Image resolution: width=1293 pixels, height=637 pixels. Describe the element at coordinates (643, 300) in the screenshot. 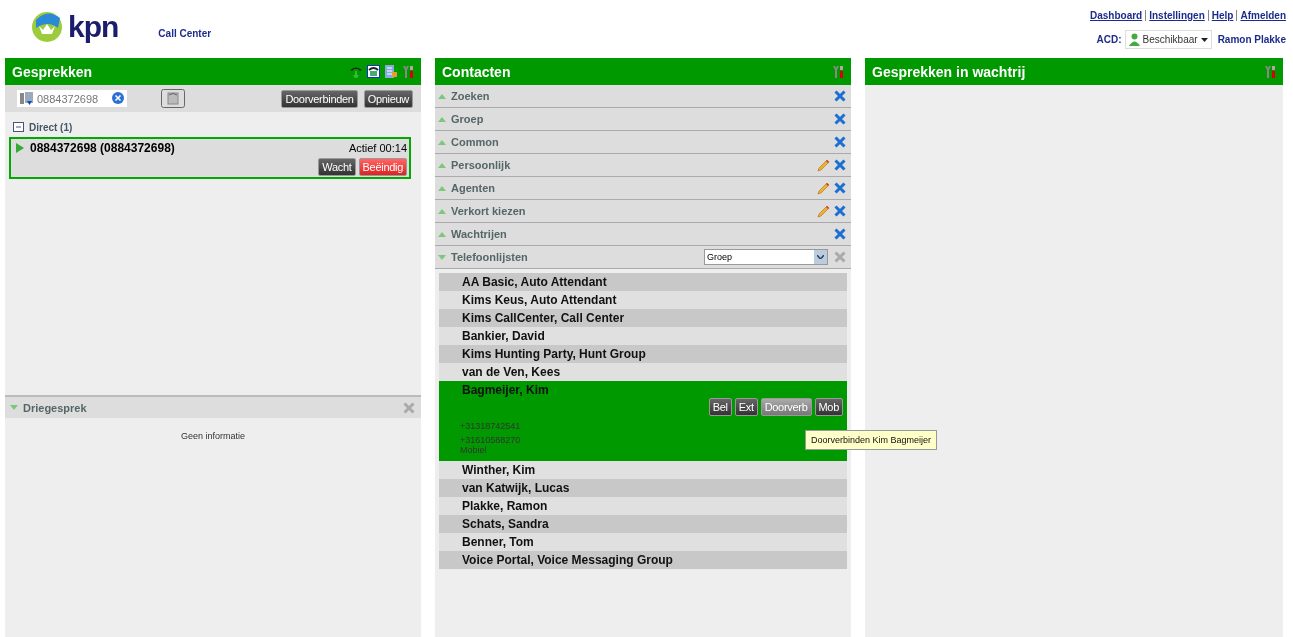

I see `contact-item: Kims Keus, Auto Attendant` at that location.